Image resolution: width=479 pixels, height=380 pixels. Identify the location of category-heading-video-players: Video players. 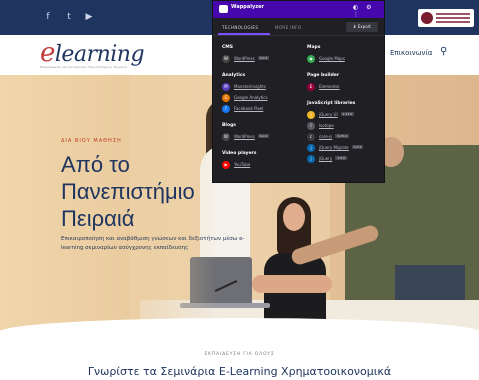
(239, 153).